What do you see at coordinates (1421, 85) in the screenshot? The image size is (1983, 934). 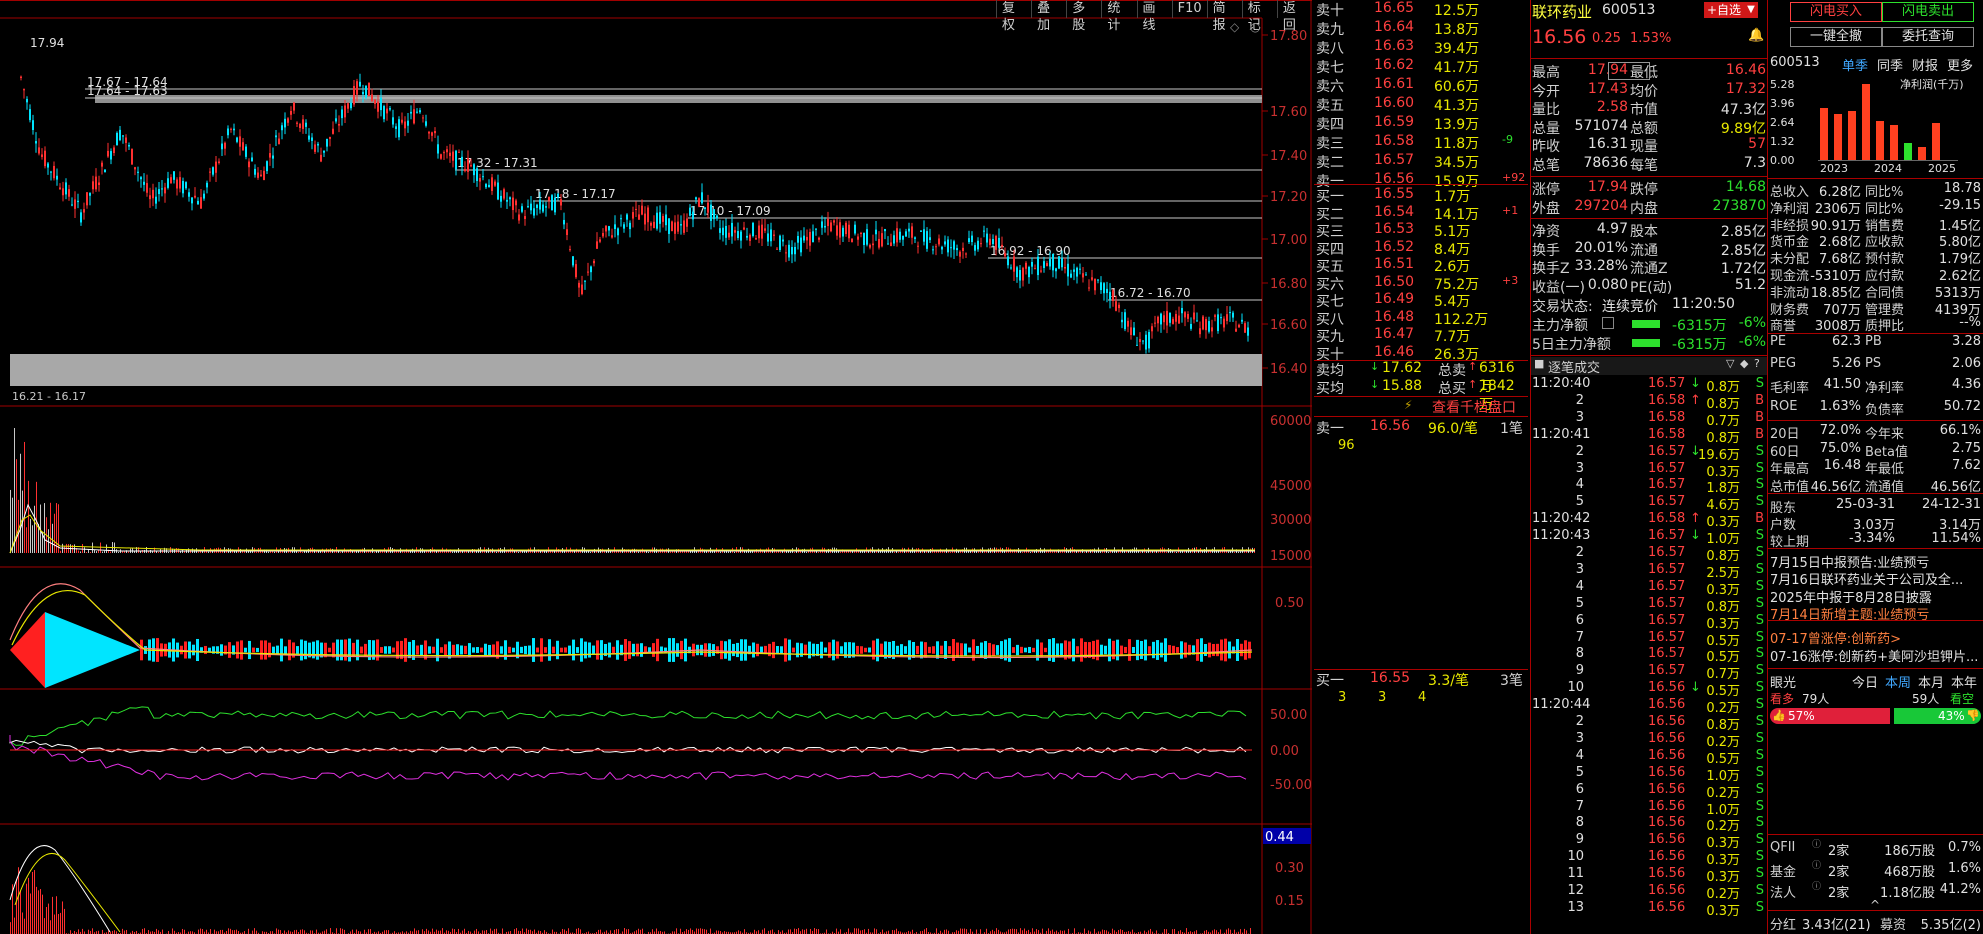 I see `ask-row: 卖六 16.61 60.6万` at bounding box center [1421, 85].